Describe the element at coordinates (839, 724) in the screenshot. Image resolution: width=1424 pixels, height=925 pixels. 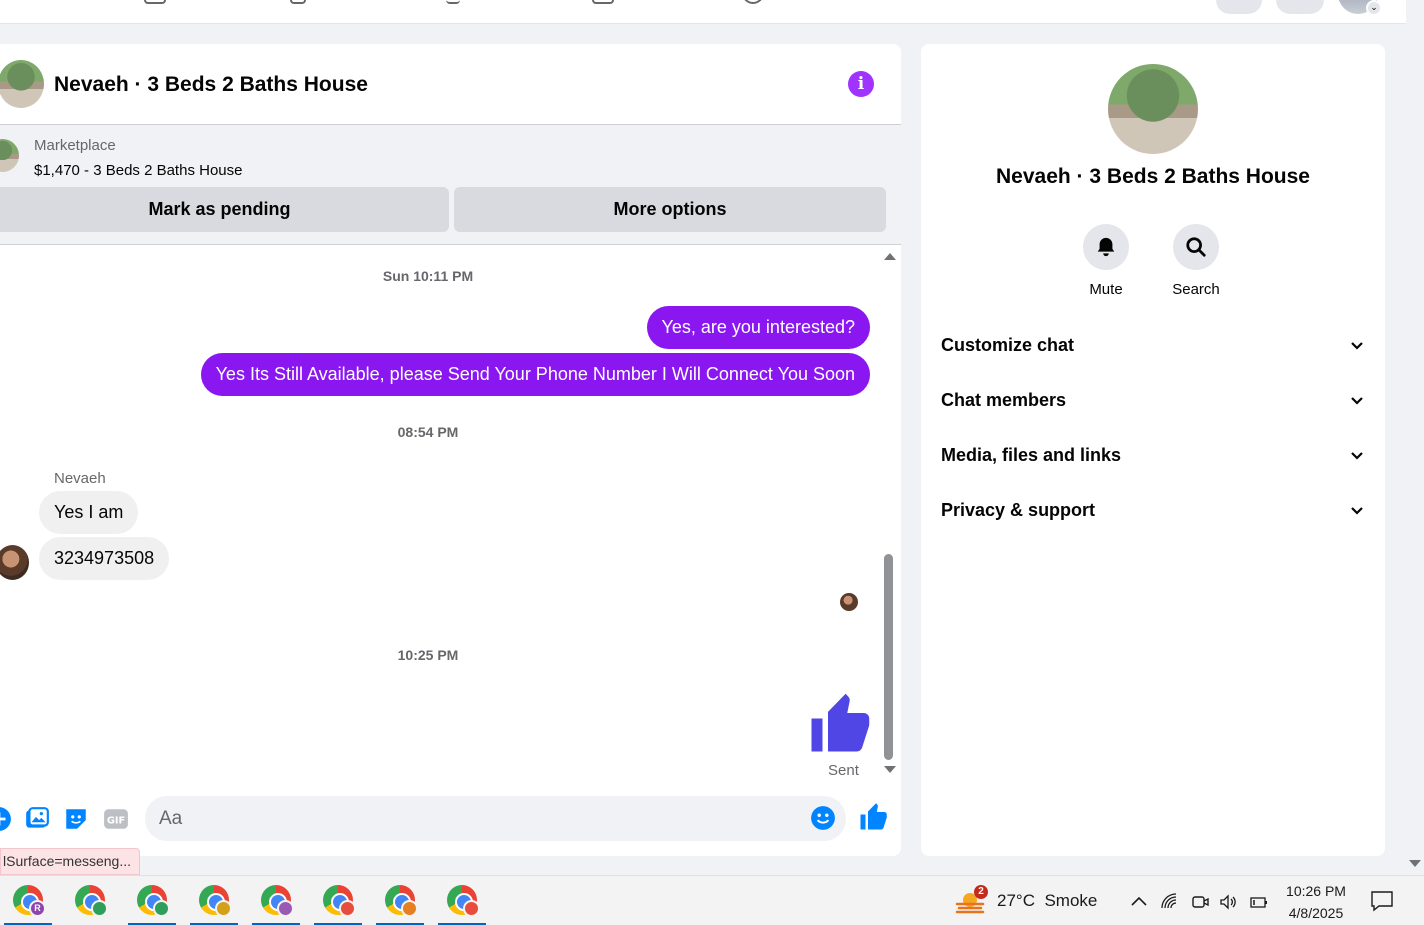
I see `thumbs-up-icon` at that location.